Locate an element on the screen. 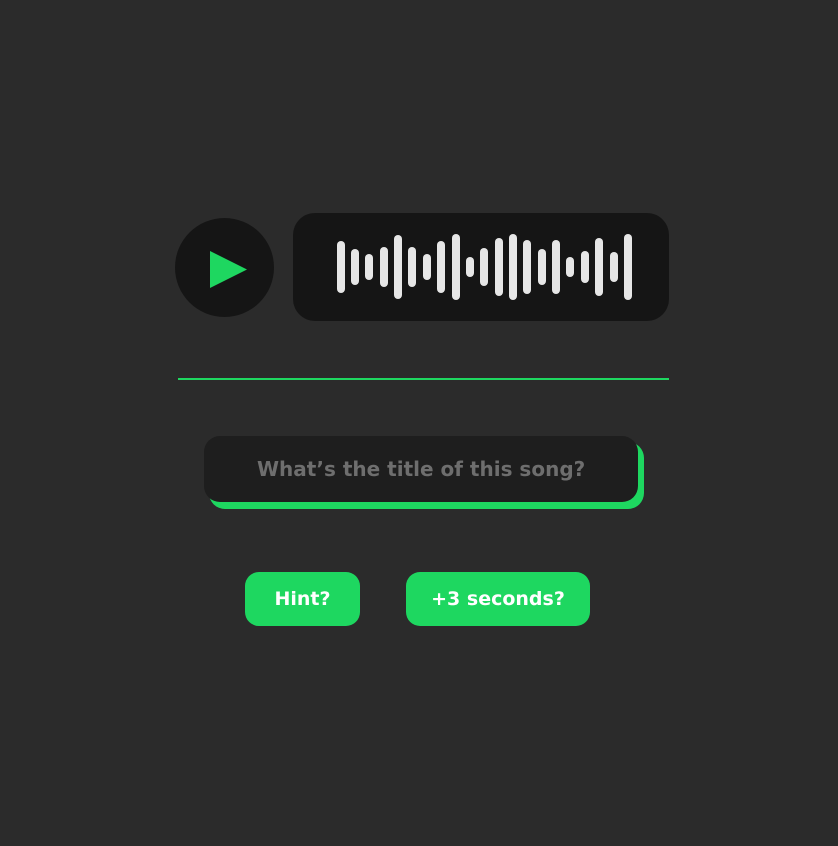  waveform-panel is located at coordinates (481, 267).